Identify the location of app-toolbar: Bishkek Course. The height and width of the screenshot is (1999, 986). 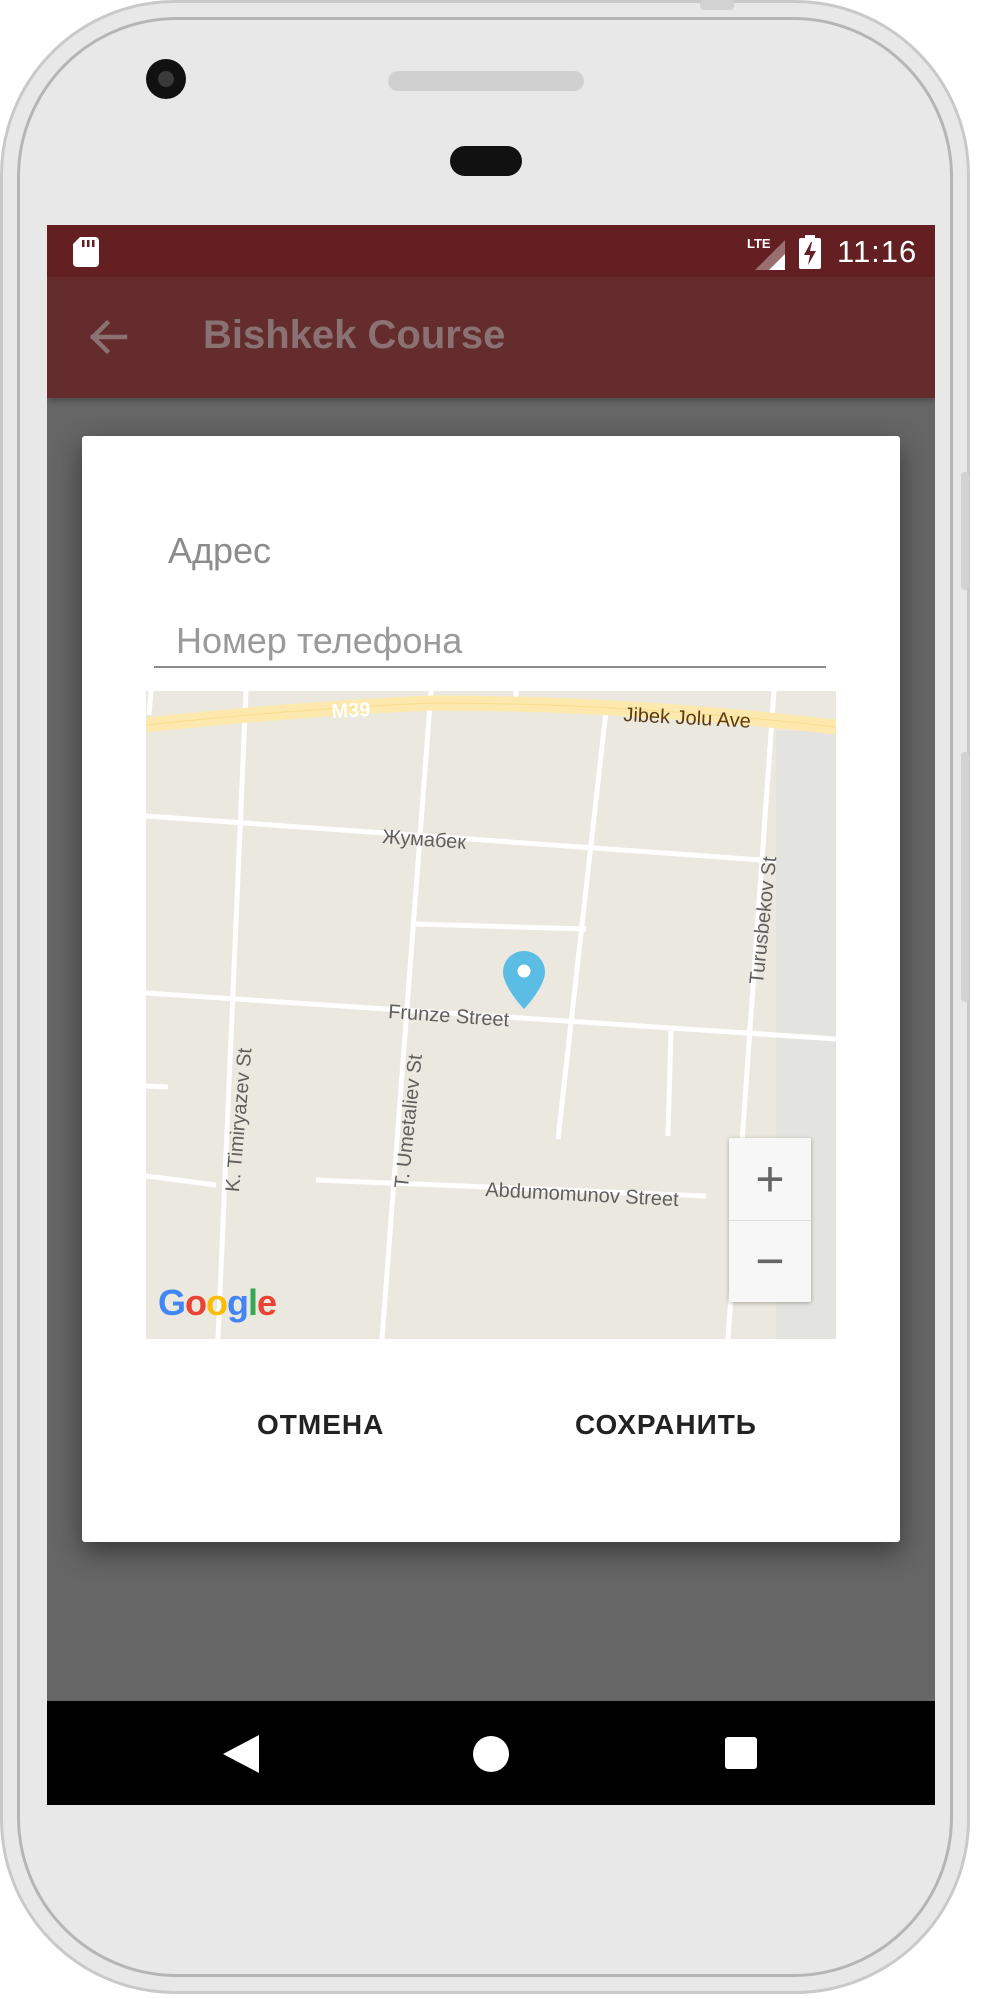
(491, 337).